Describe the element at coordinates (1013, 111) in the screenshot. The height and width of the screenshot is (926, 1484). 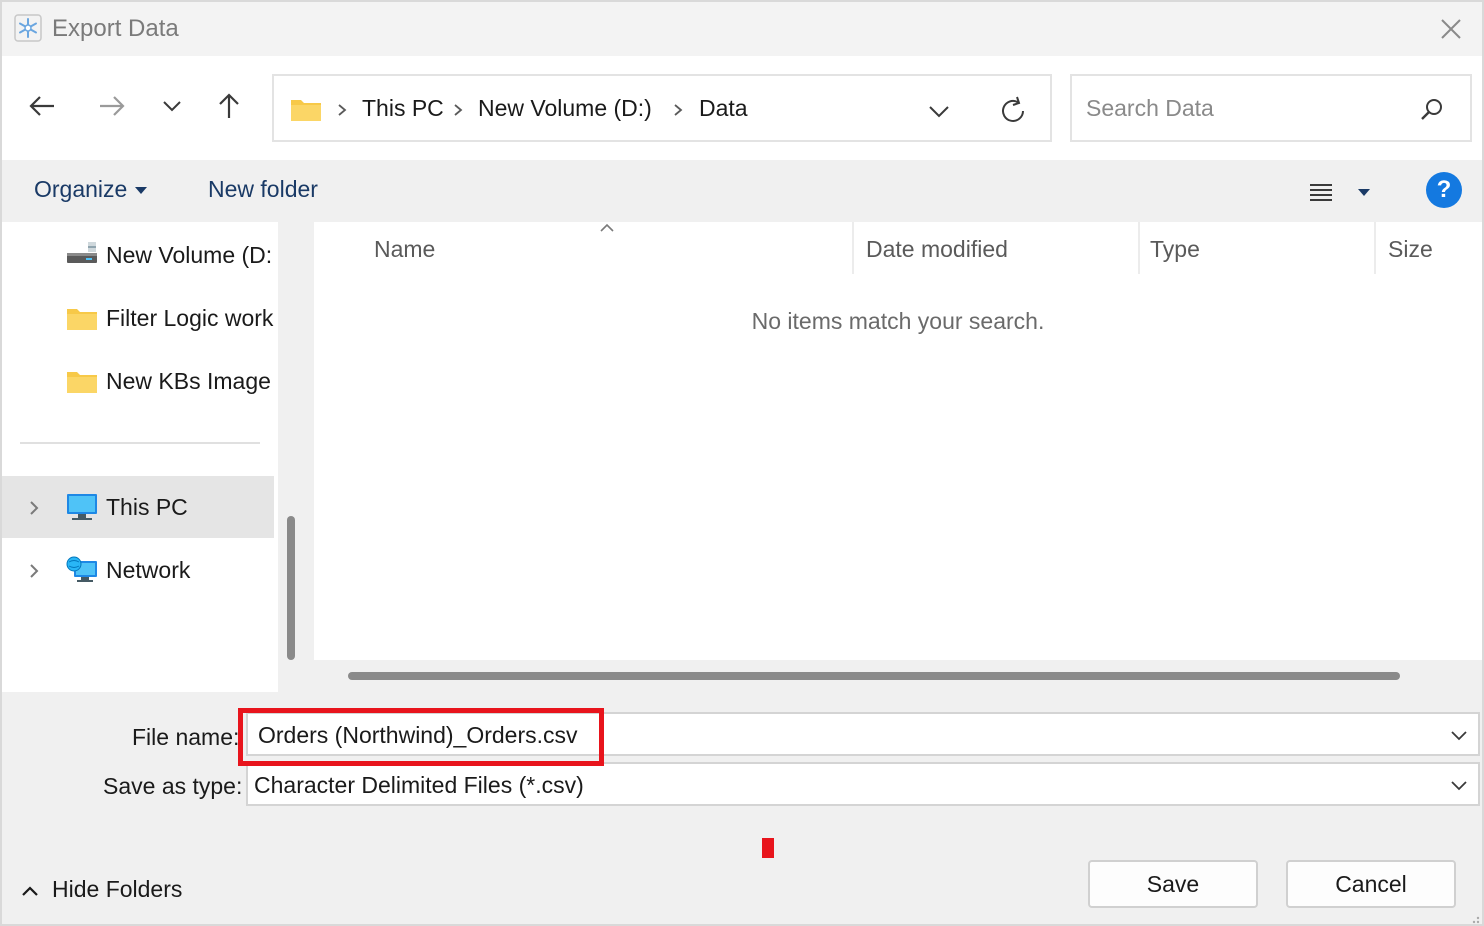
I see `refresh-icon` at that location.